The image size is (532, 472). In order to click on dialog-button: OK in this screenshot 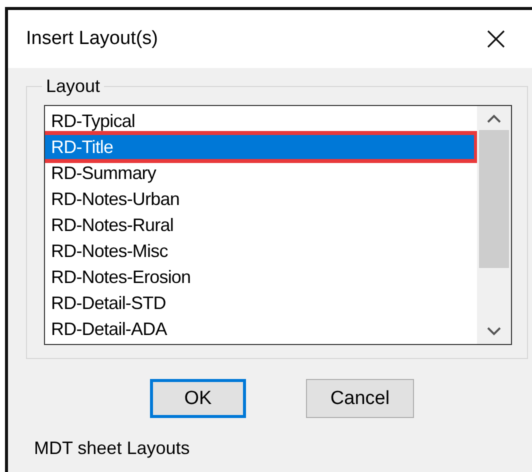, I will do `click(198, 398)`.